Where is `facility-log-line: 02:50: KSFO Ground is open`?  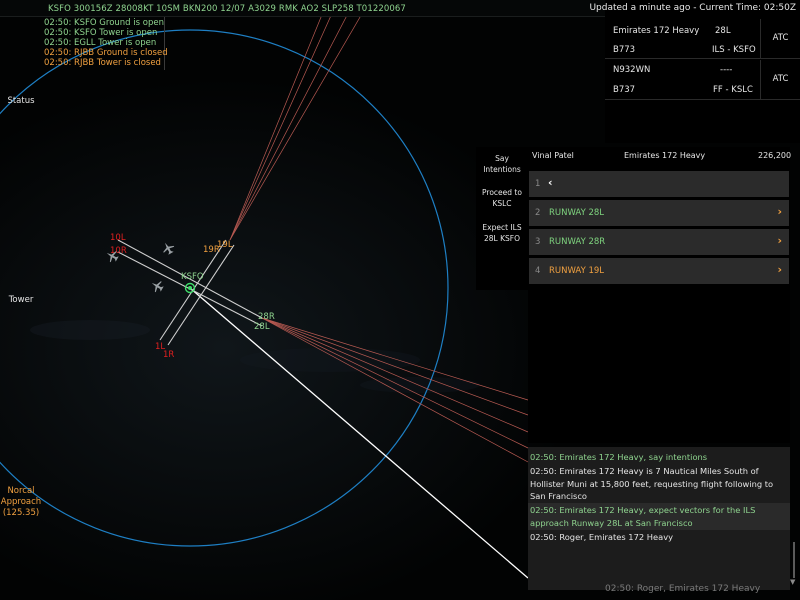 facility-log-line: 02:50: KSFO Ground is open is located at coordinates (104, 23).